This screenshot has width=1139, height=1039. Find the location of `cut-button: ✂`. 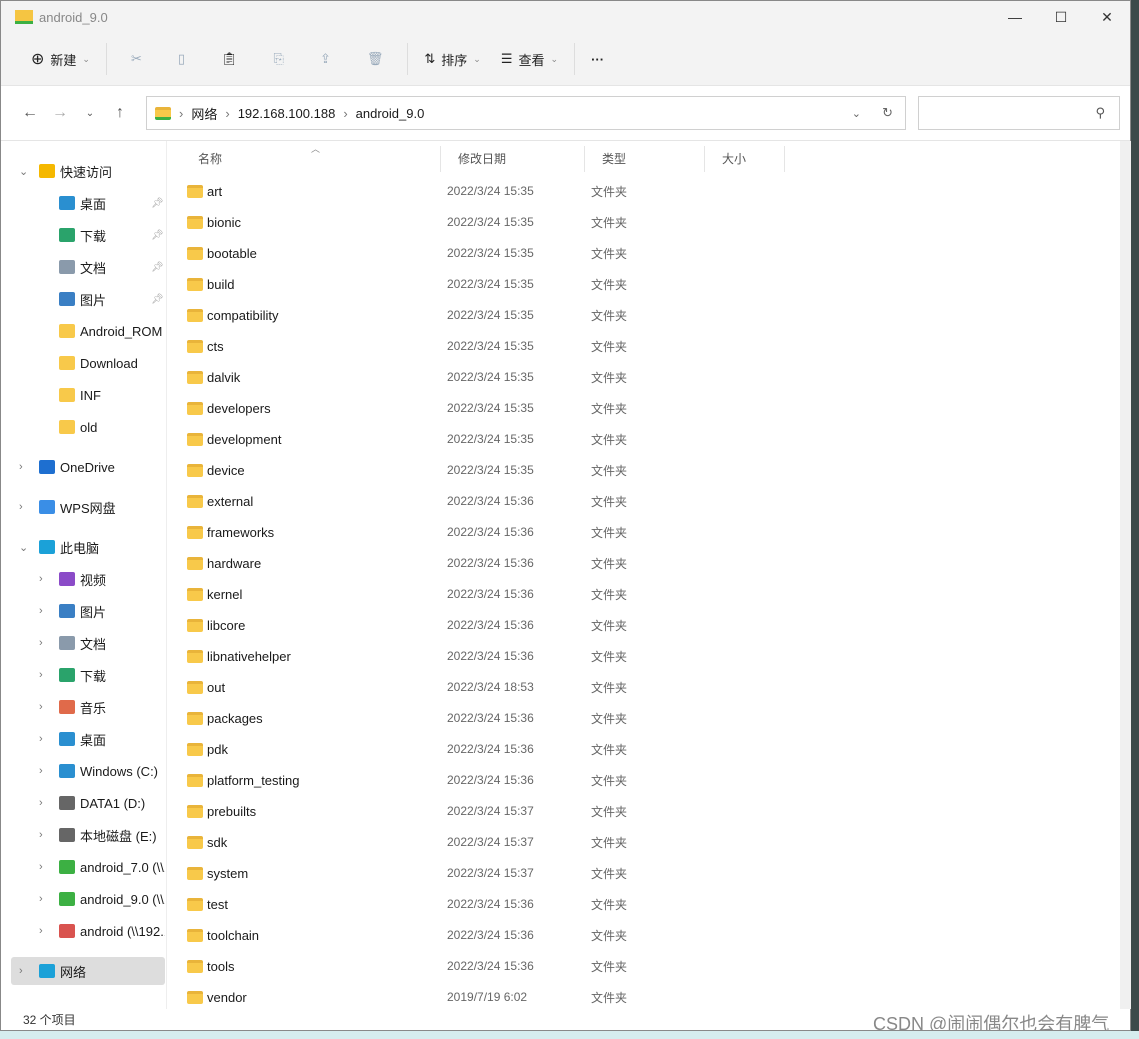

cut-button: ✂ is located at coordinates (136, 59).